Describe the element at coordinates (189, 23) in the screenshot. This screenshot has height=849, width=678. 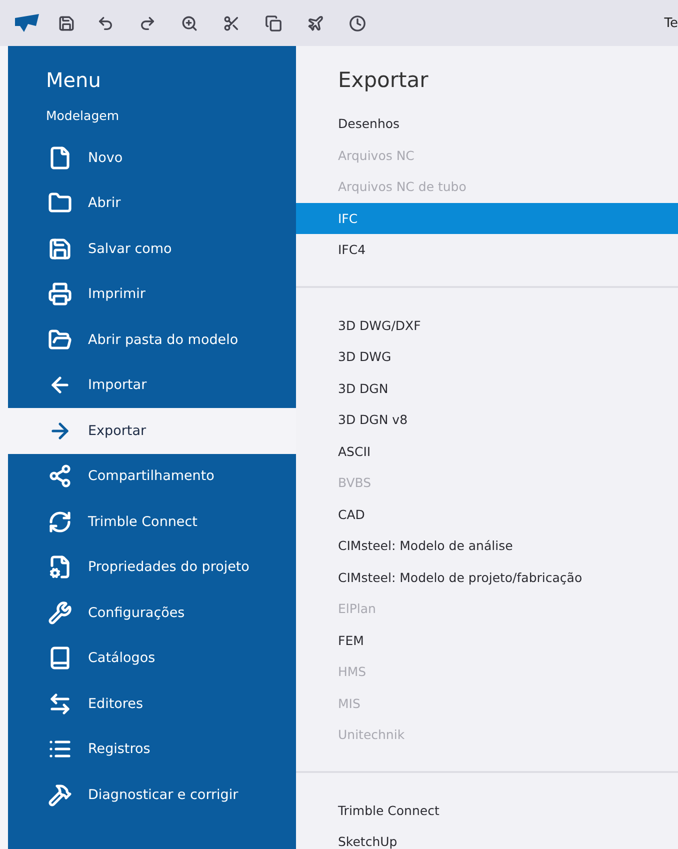
I see `zoom-icon` at that location.